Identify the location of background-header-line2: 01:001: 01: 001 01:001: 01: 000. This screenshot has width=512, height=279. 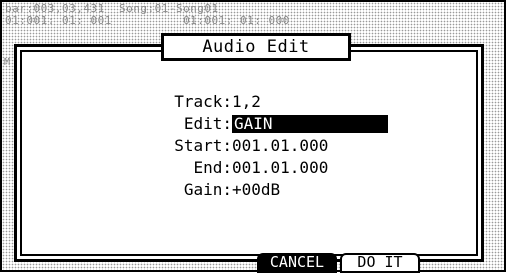
(147, 20).